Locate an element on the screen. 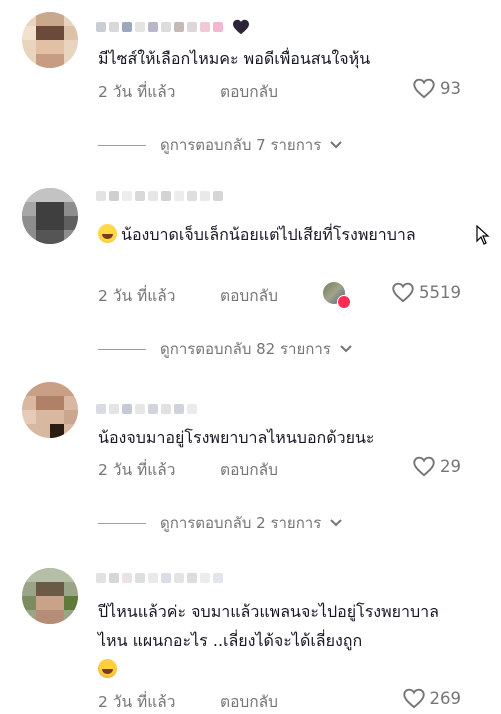  like-count: 29 is located at coordinates (450, 466).